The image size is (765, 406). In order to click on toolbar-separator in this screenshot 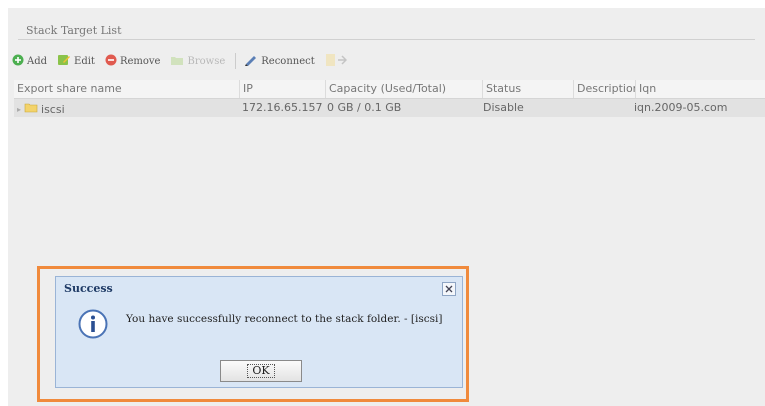, I will do `click(236, 61)`.